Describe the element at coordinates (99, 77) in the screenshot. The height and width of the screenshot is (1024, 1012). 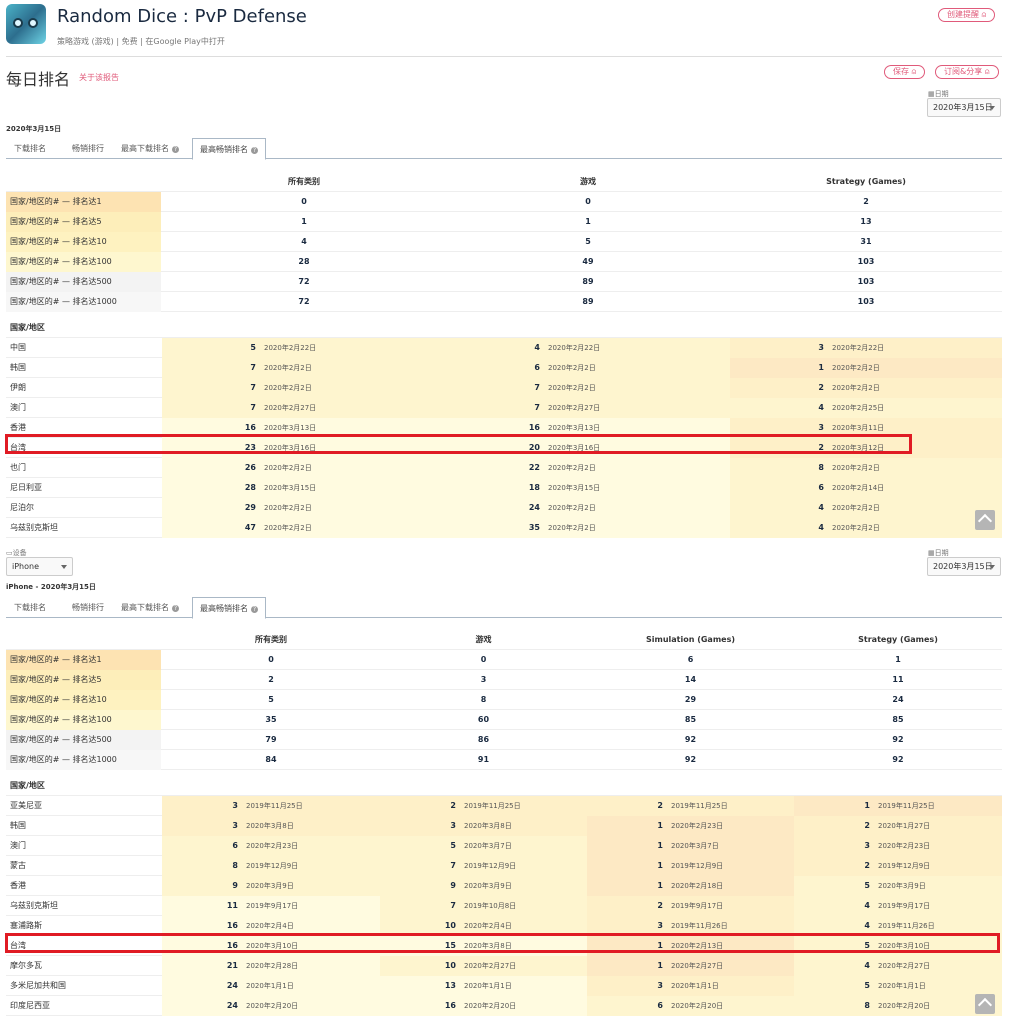
I see `about-report-link: 关于该报告` at that location.